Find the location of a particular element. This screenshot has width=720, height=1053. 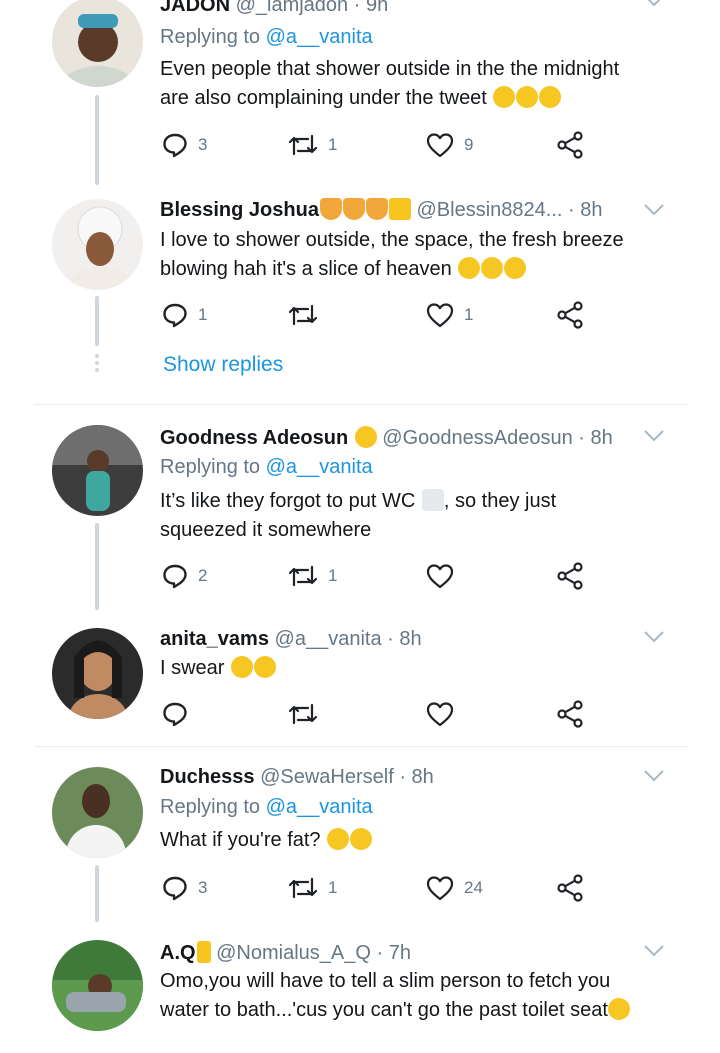

tweet-actions: 2 1 is located at coordinates (380, 576).